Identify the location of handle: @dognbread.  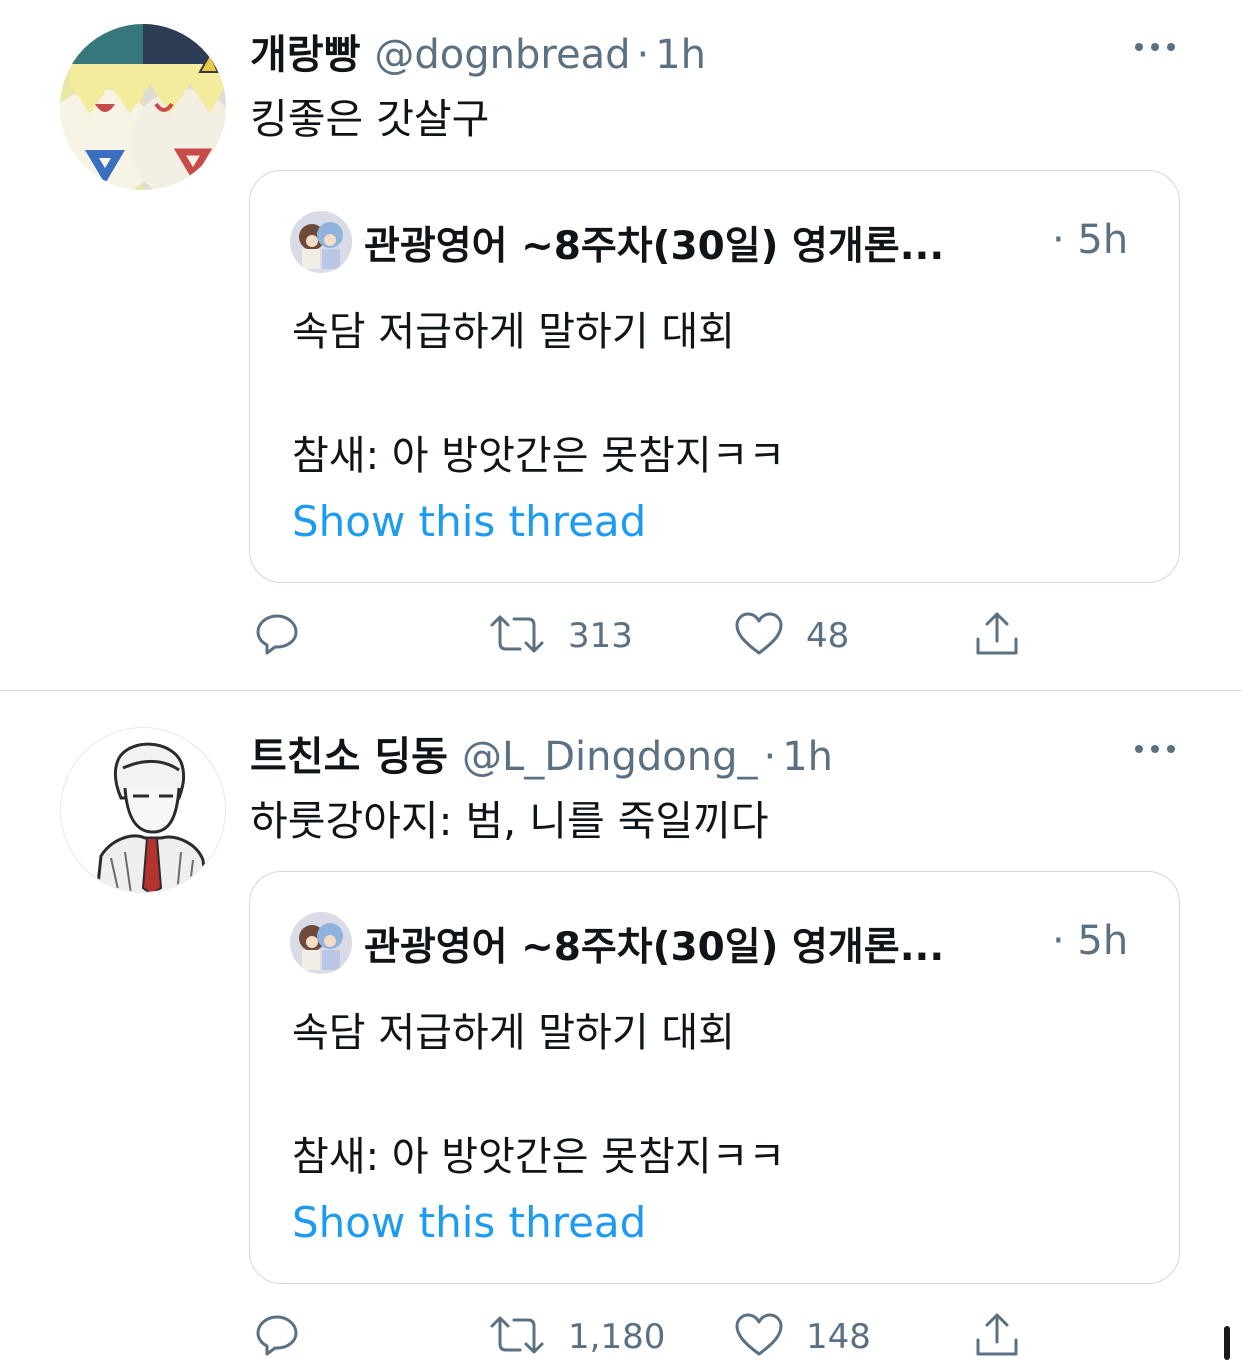
(502, 55).